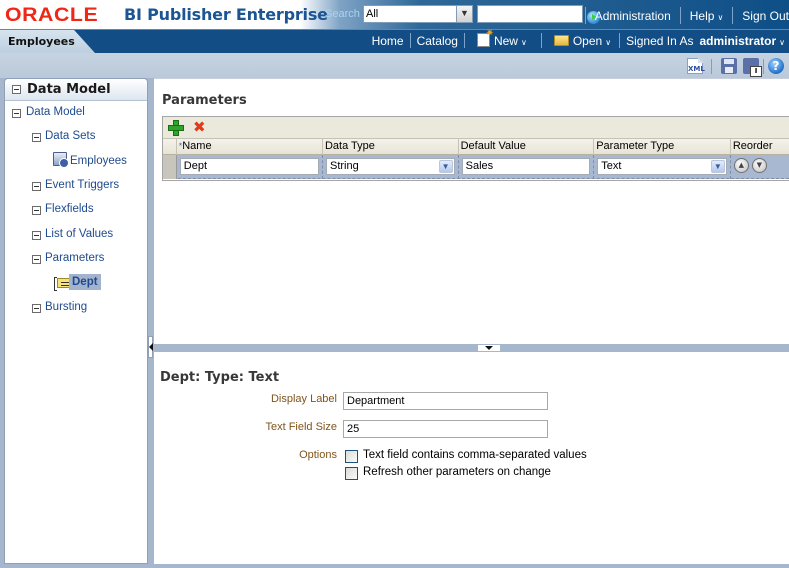 This screenshot has width=789, height=568. I want to click on column-header-name: *Name, so click(250, 147).